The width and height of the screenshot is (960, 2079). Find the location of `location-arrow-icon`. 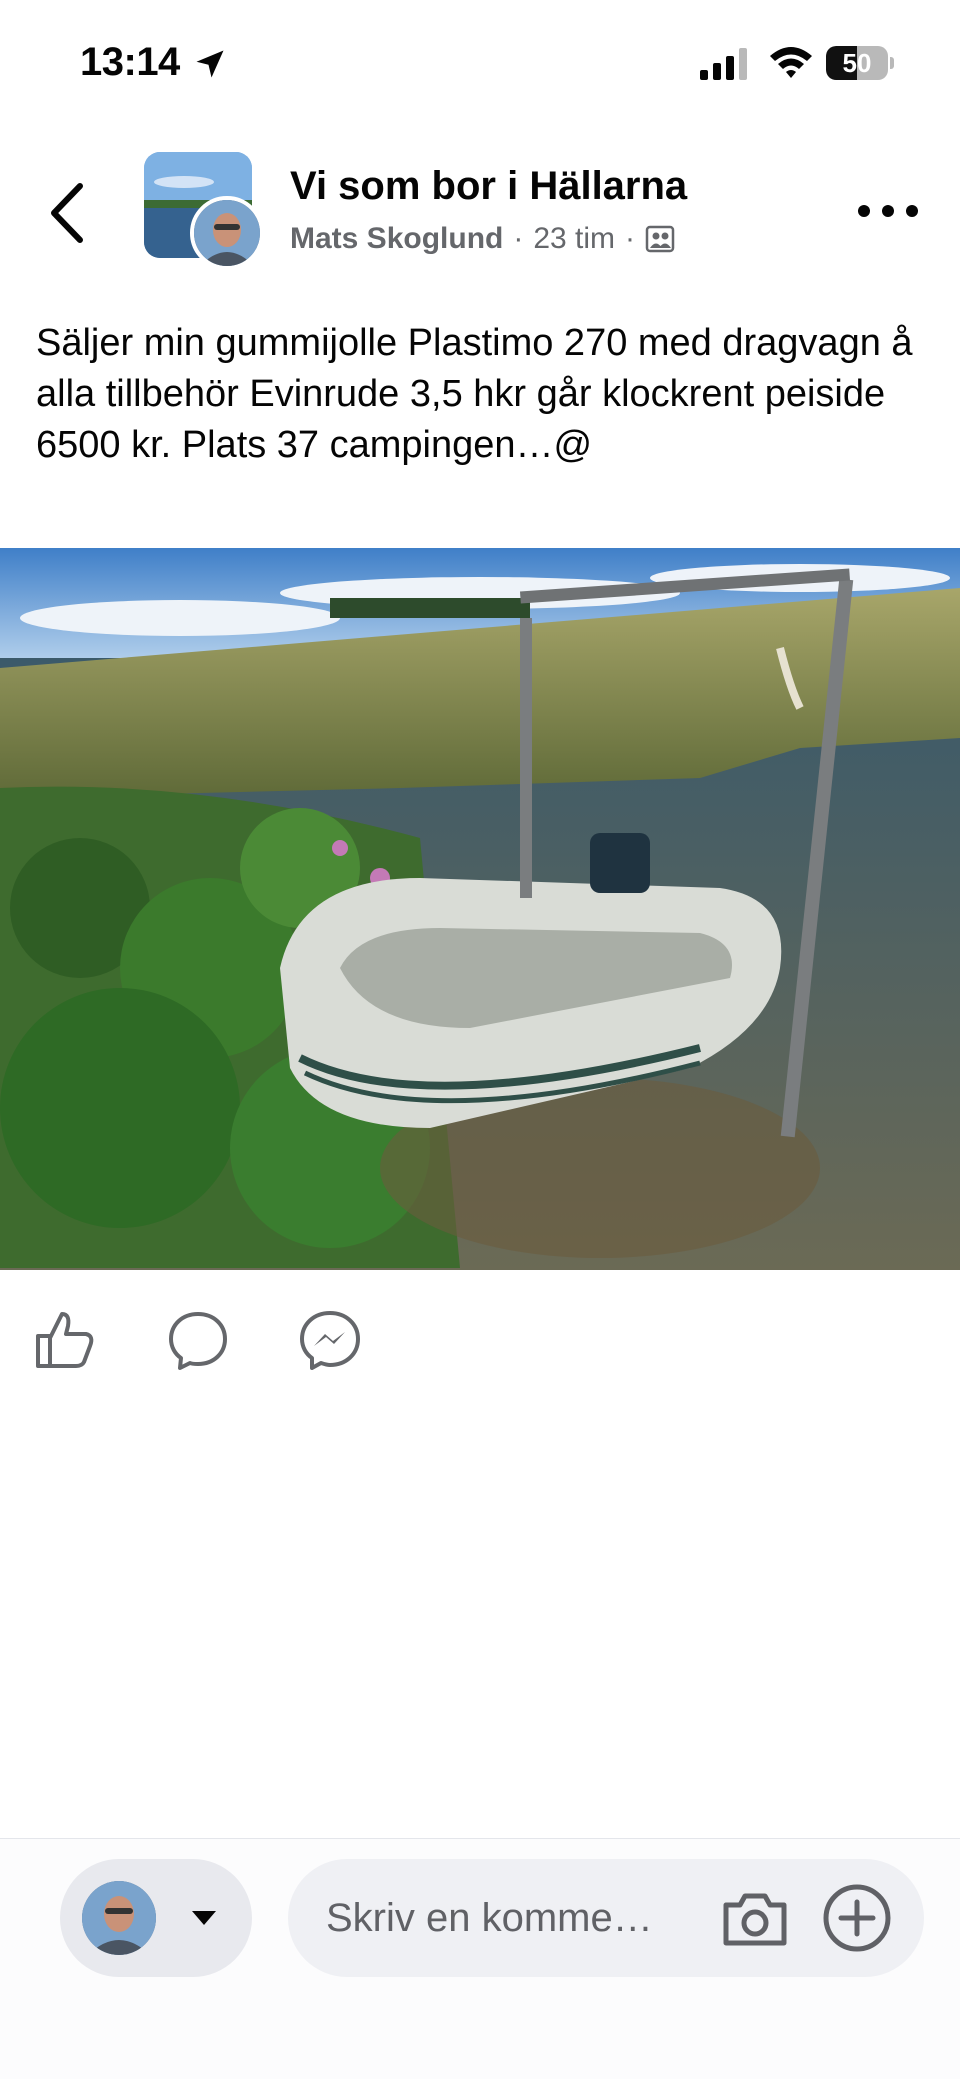

location-arrow-icon is located at coordinates (210, 64).